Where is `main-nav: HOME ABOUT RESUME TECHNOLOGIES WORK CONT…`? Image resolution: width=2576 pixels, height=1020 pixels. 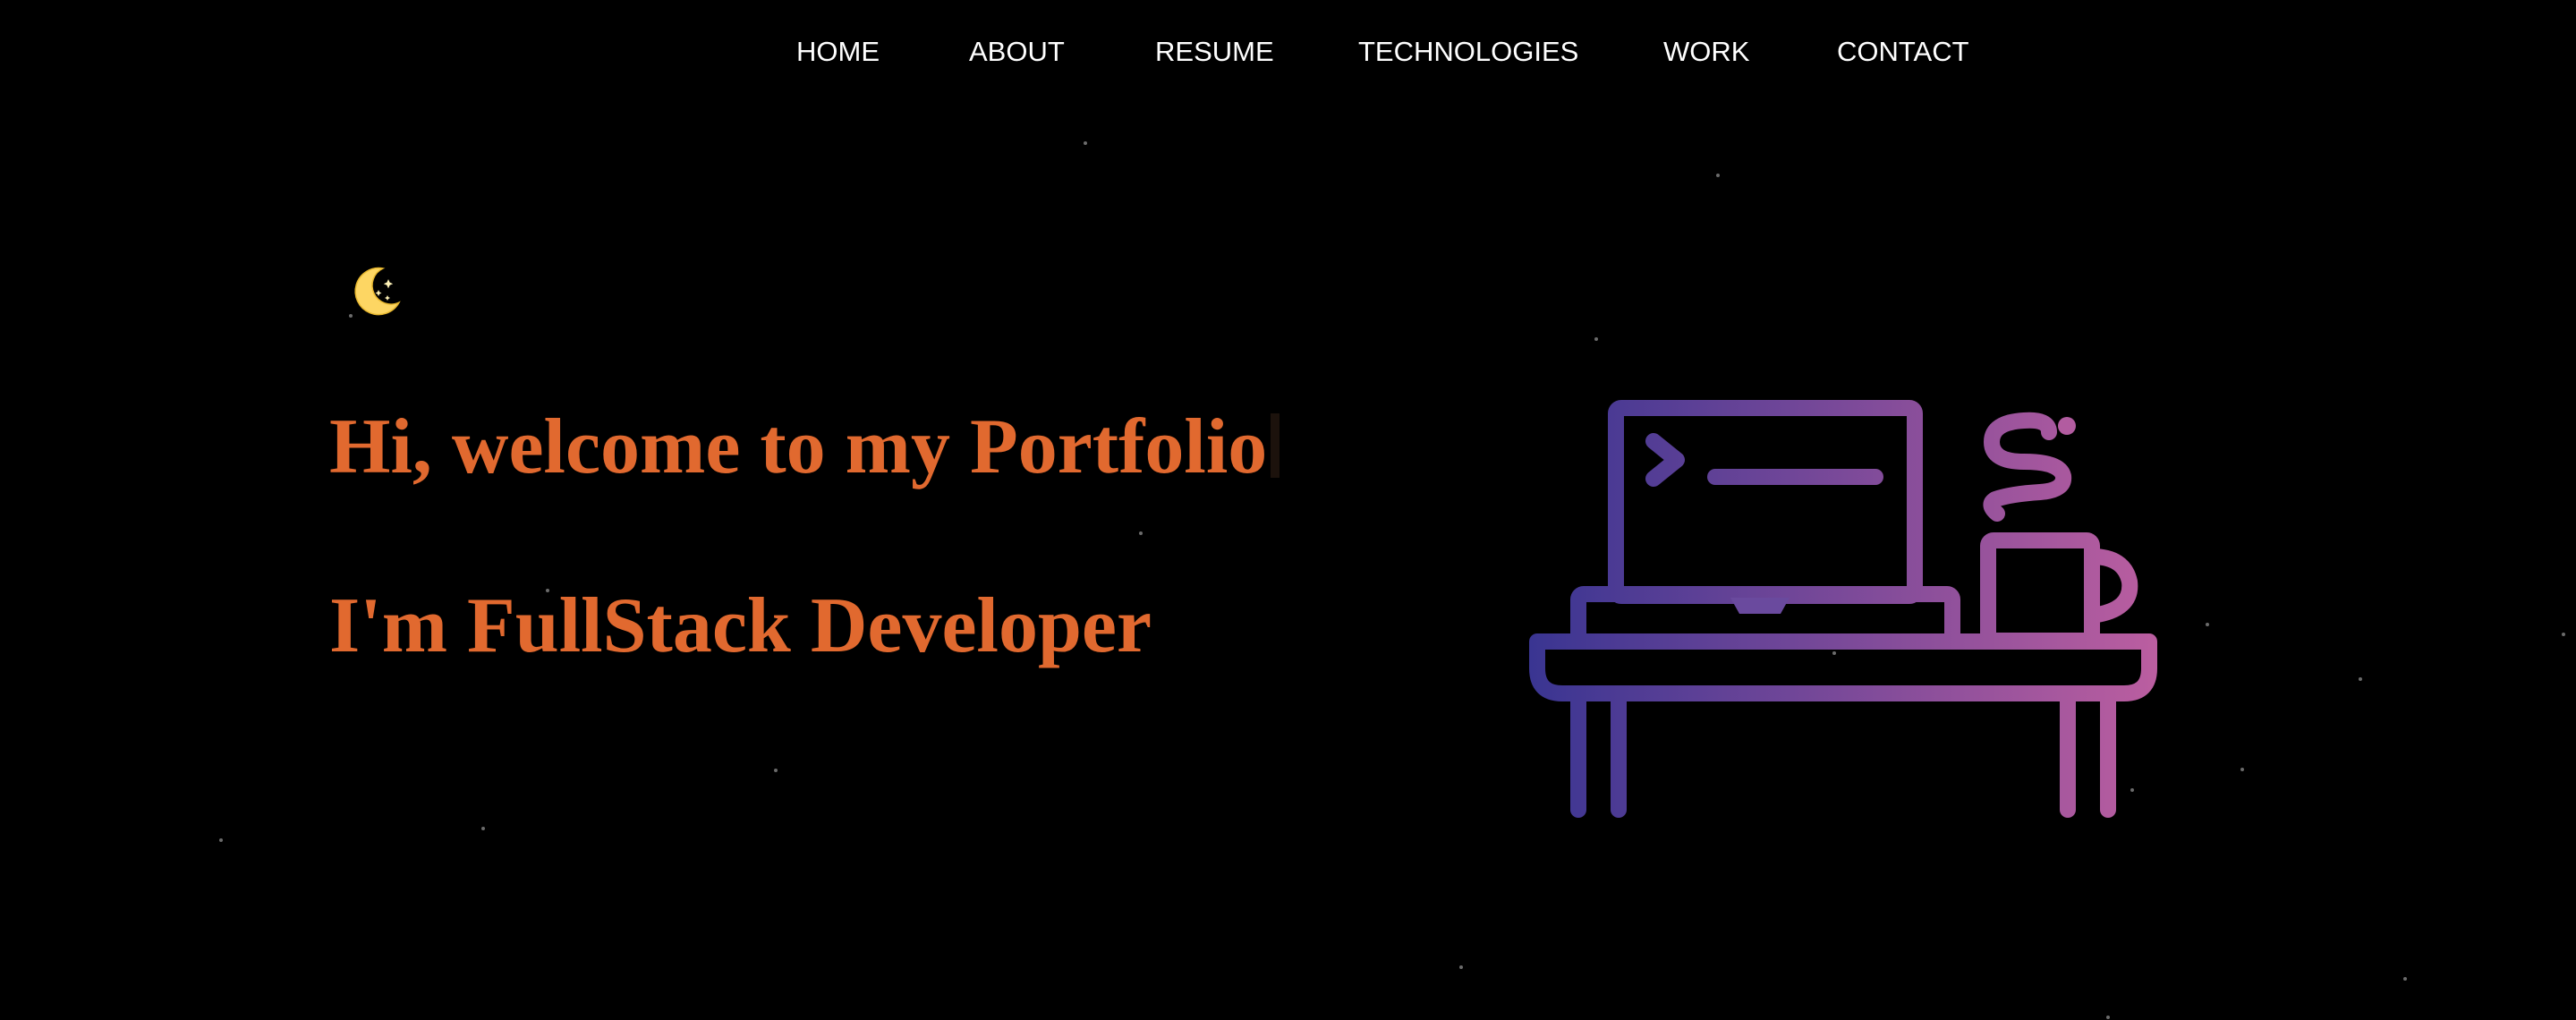
main-nav: HOME ABOUT RESUME TECHNOLOGIES WORK CONT… is located at coordinates (1288, 52).